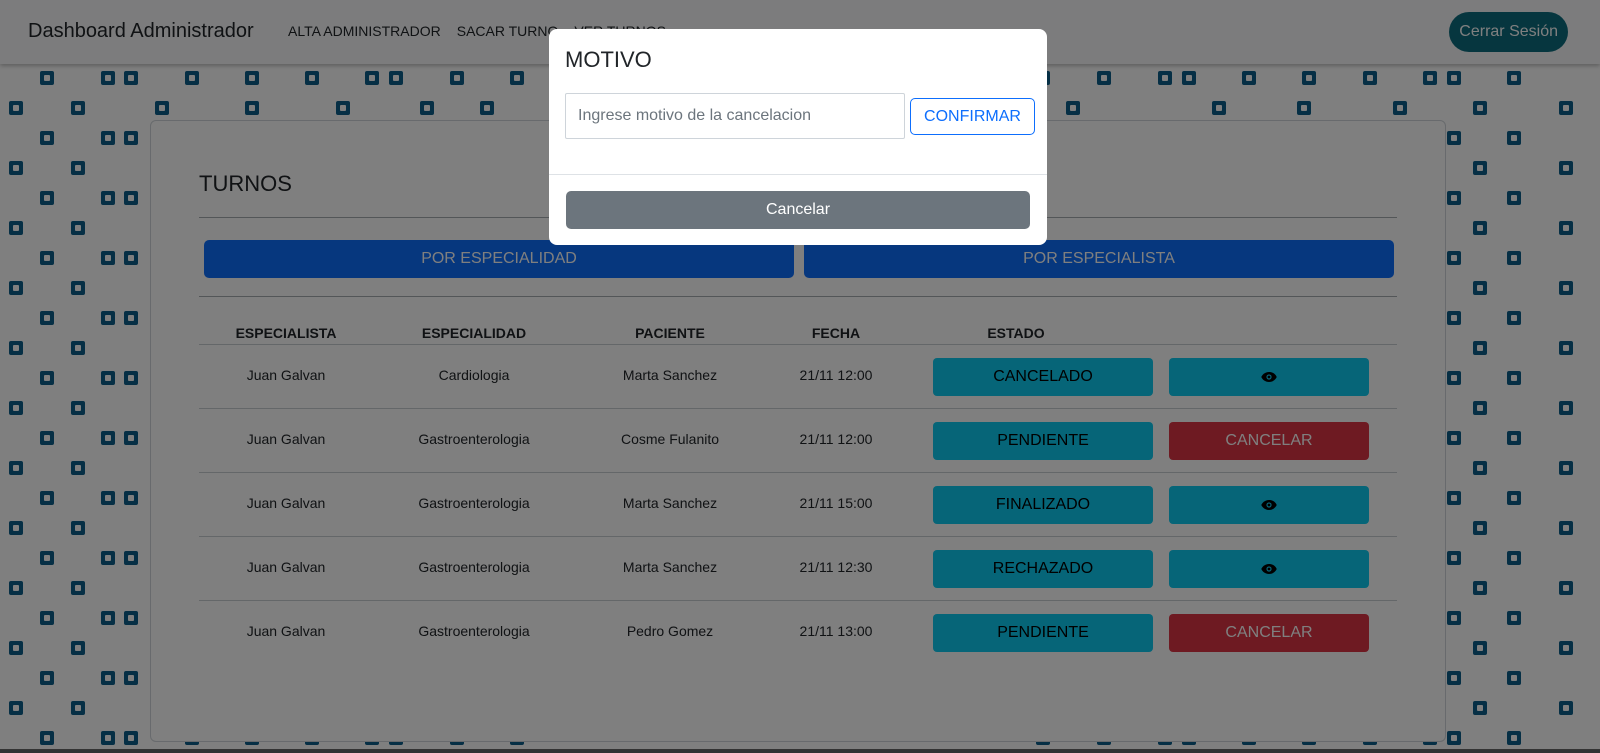  What do you see at coordinates (735, 116) in the screenshot?
I see `motivo-input` at bounding box center [735, 116].